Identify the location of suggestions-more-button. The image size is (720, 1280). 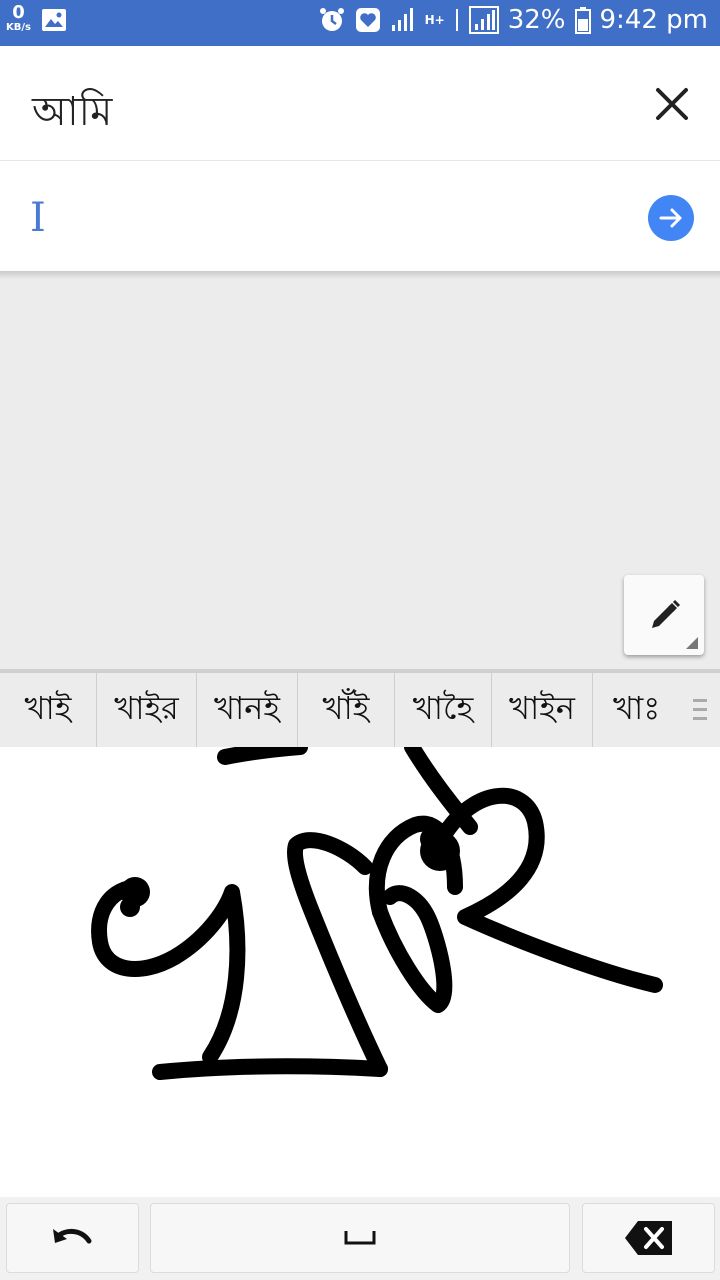
(700, 710).